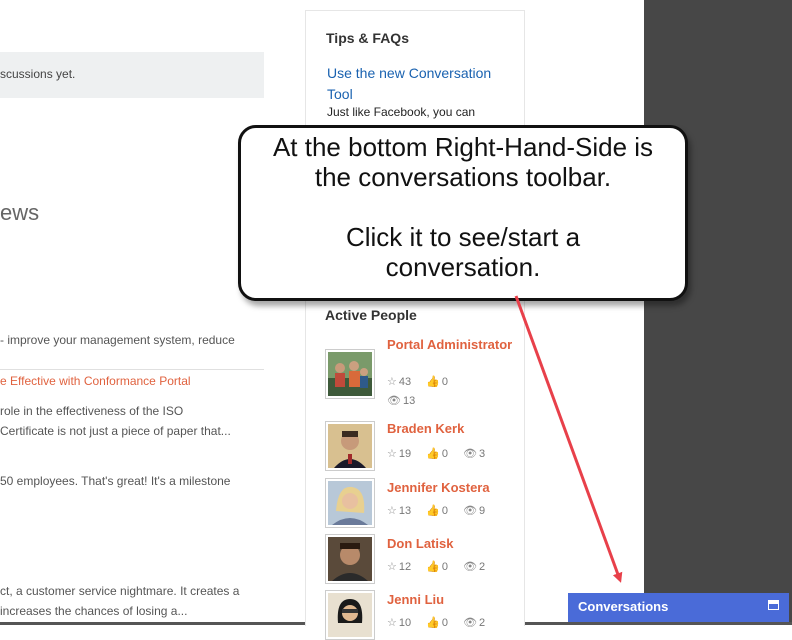  Describe the element at coordinates (420, 544) in the screenshot. I see `person-name: Don Latisk` at that location.